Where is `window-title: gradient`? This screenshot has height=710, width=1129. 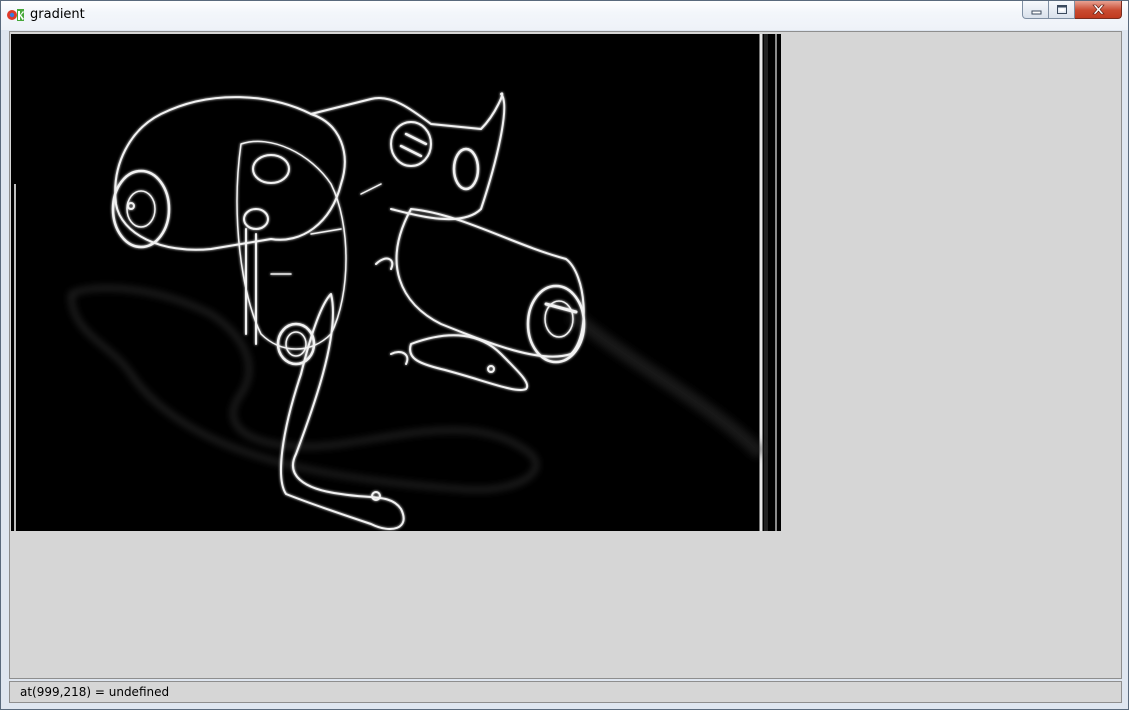 window-title: gradient is located at coordinates (57, 14).